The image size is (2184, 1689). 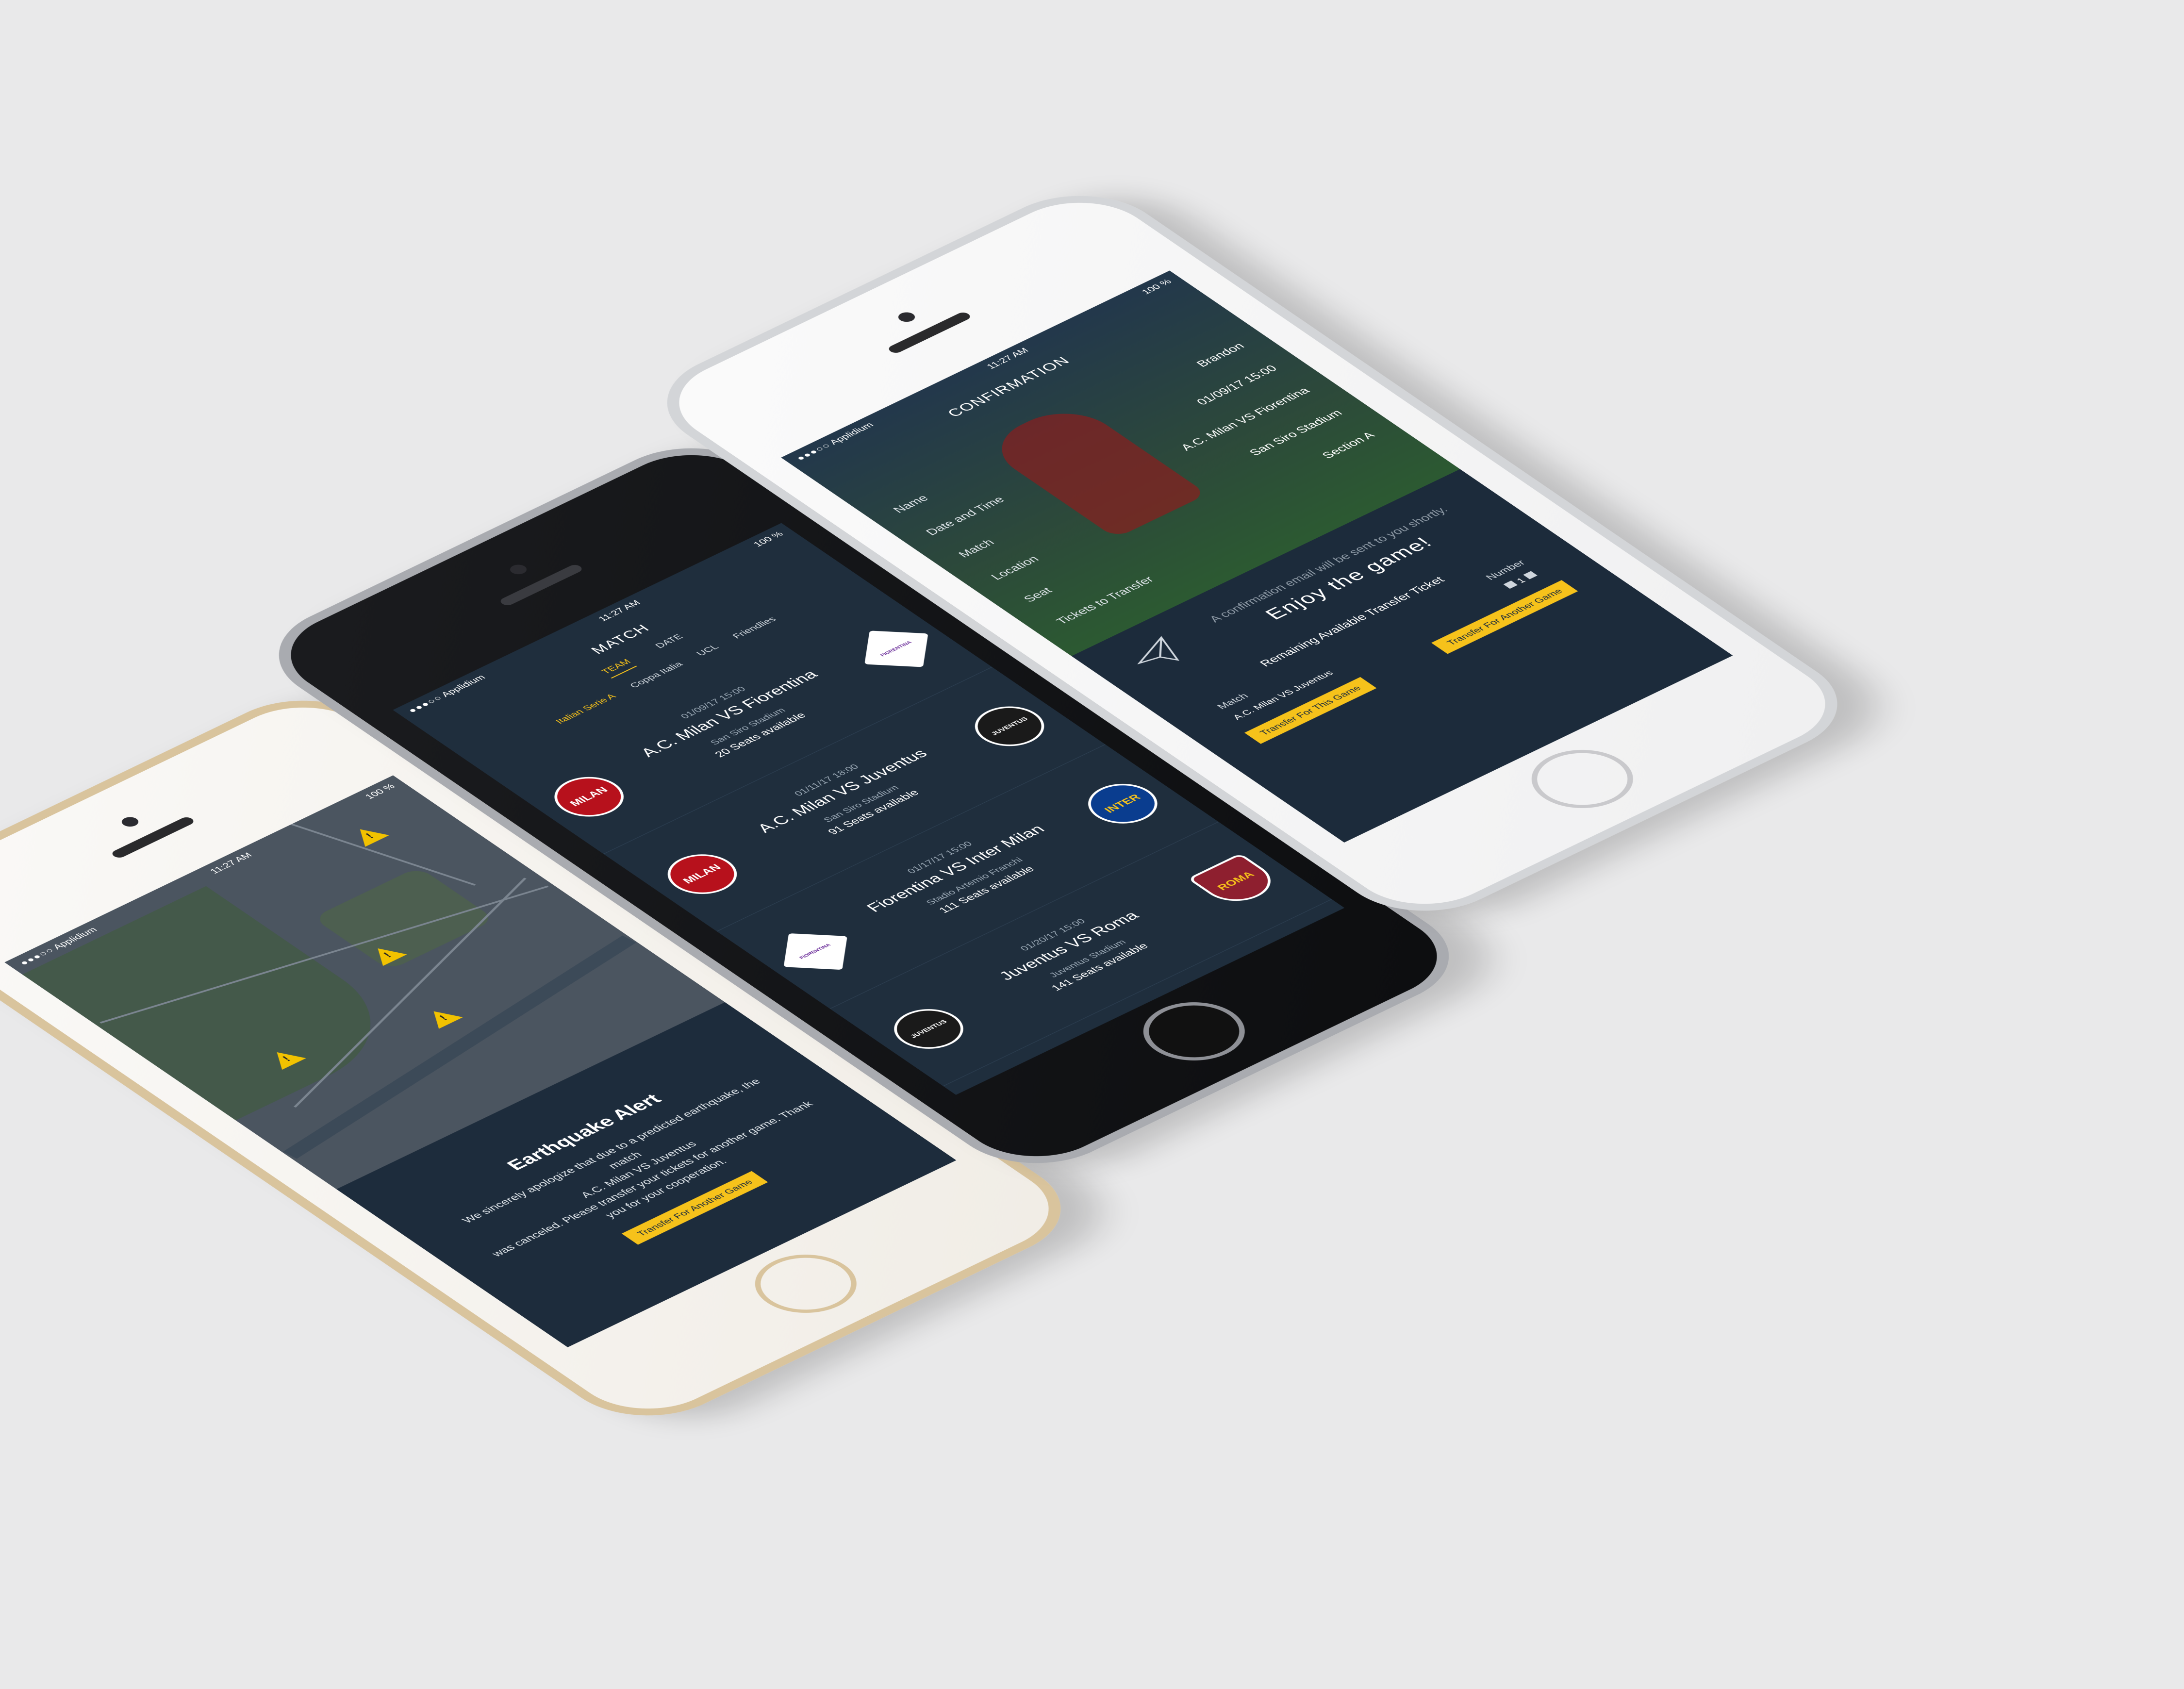 I want to click on match-date: 01/17/17 15:00, so click(x=939, y=858).